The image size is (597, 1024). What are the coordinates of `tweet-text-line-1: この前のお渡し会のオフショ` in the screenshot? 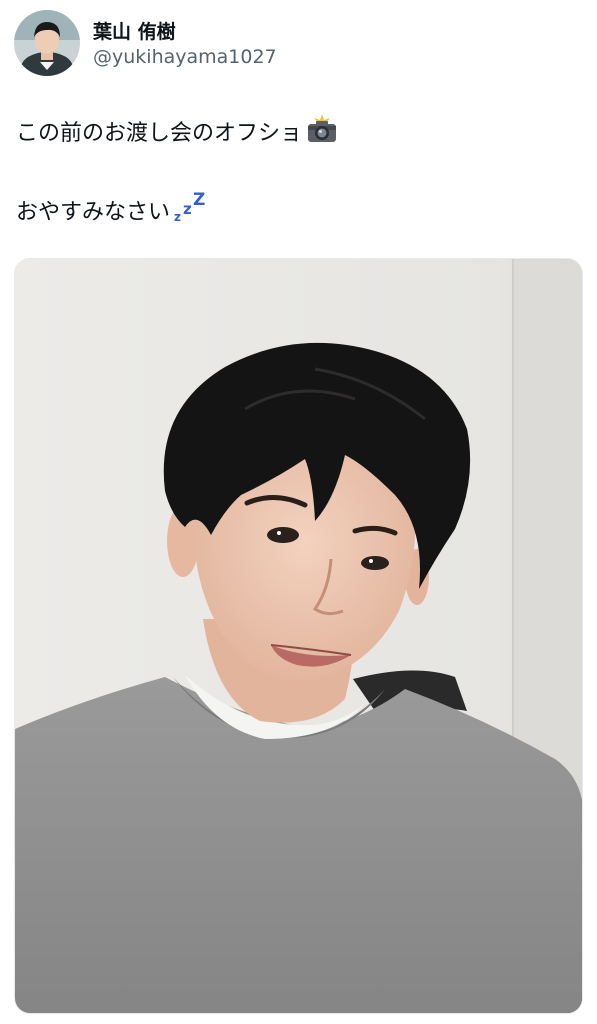 It's located at (177, 133).